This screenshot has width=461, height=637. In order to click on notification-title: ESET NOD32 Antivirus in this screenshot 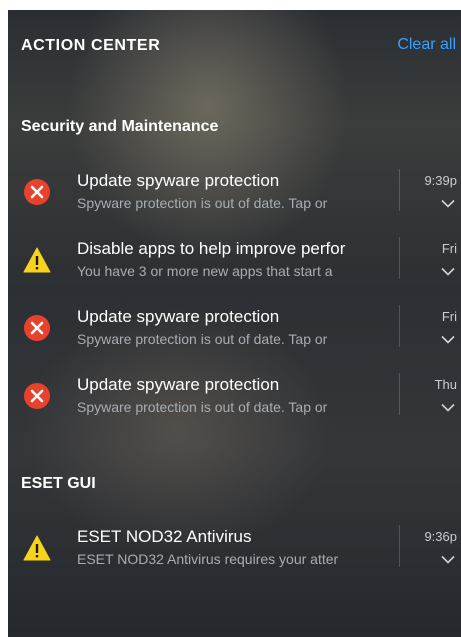, I will do `click(164, 536)`.